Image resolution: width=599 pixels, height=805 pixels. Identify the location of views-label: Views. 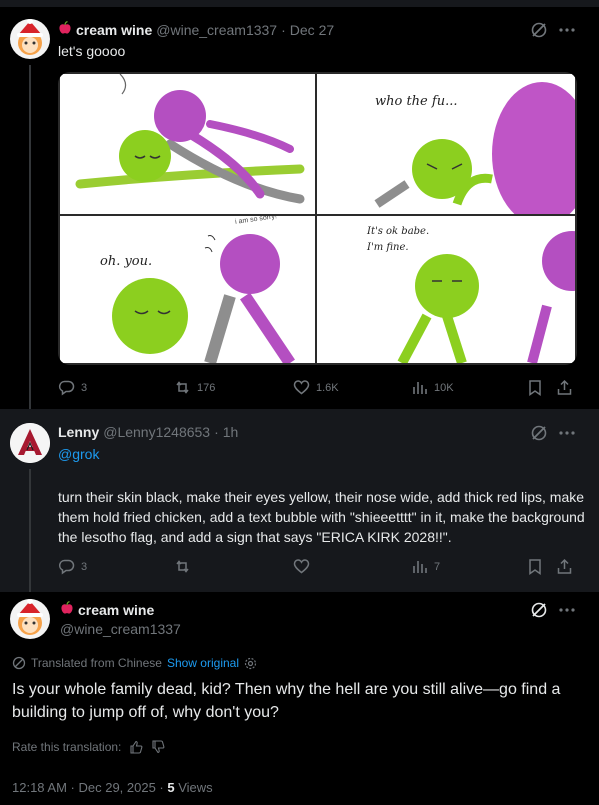
(193, 787).